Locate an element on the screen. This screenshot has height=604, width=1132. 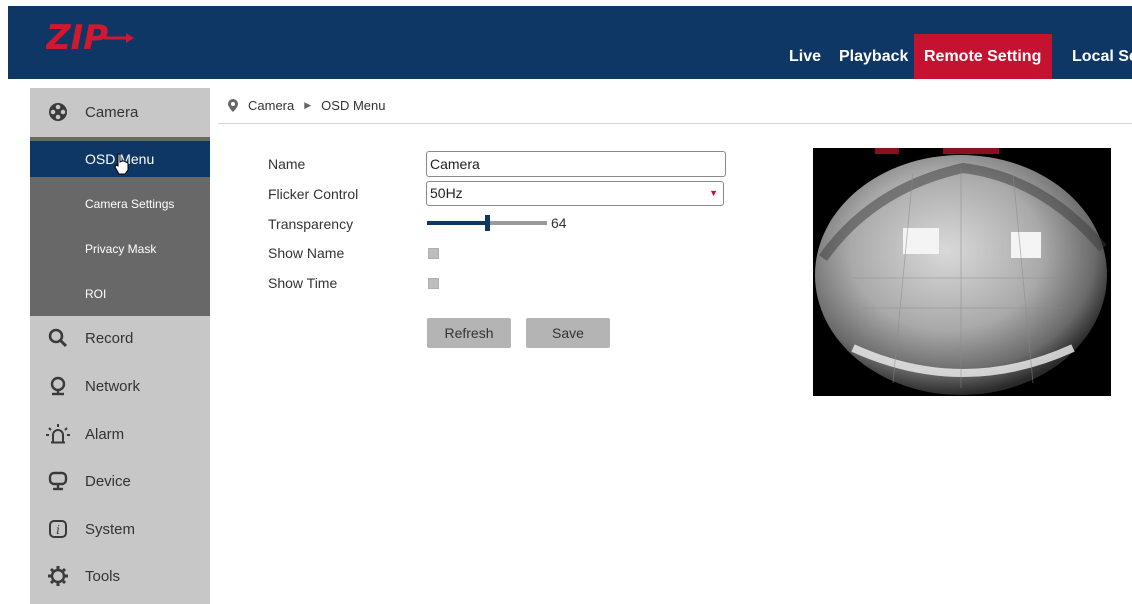
name-label: Name is located at coordinates (287, 164).